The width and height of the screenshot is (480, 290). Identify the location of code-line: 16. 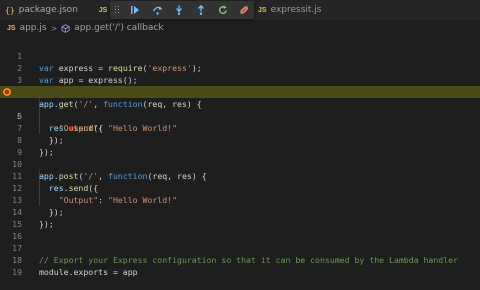
(240, 229).